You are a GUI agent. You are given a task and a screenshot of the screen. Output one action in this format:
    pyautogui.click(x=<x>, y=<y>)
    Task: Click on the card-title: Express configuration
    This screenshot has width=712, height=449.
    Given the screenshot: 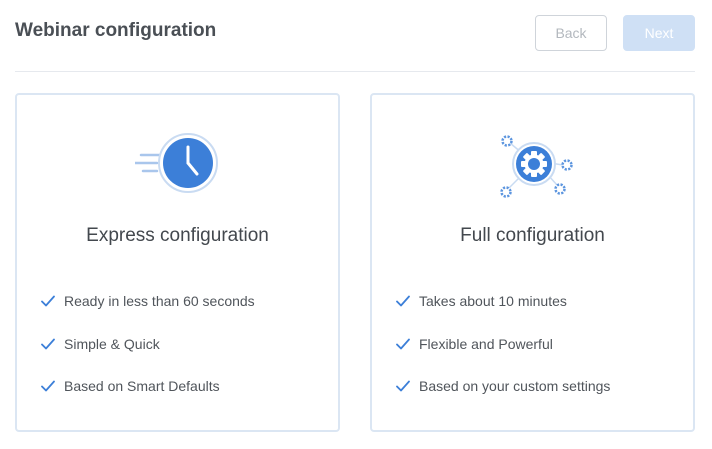 What is the action you would take?
    pyautogui.click(x=177, y=235)
    